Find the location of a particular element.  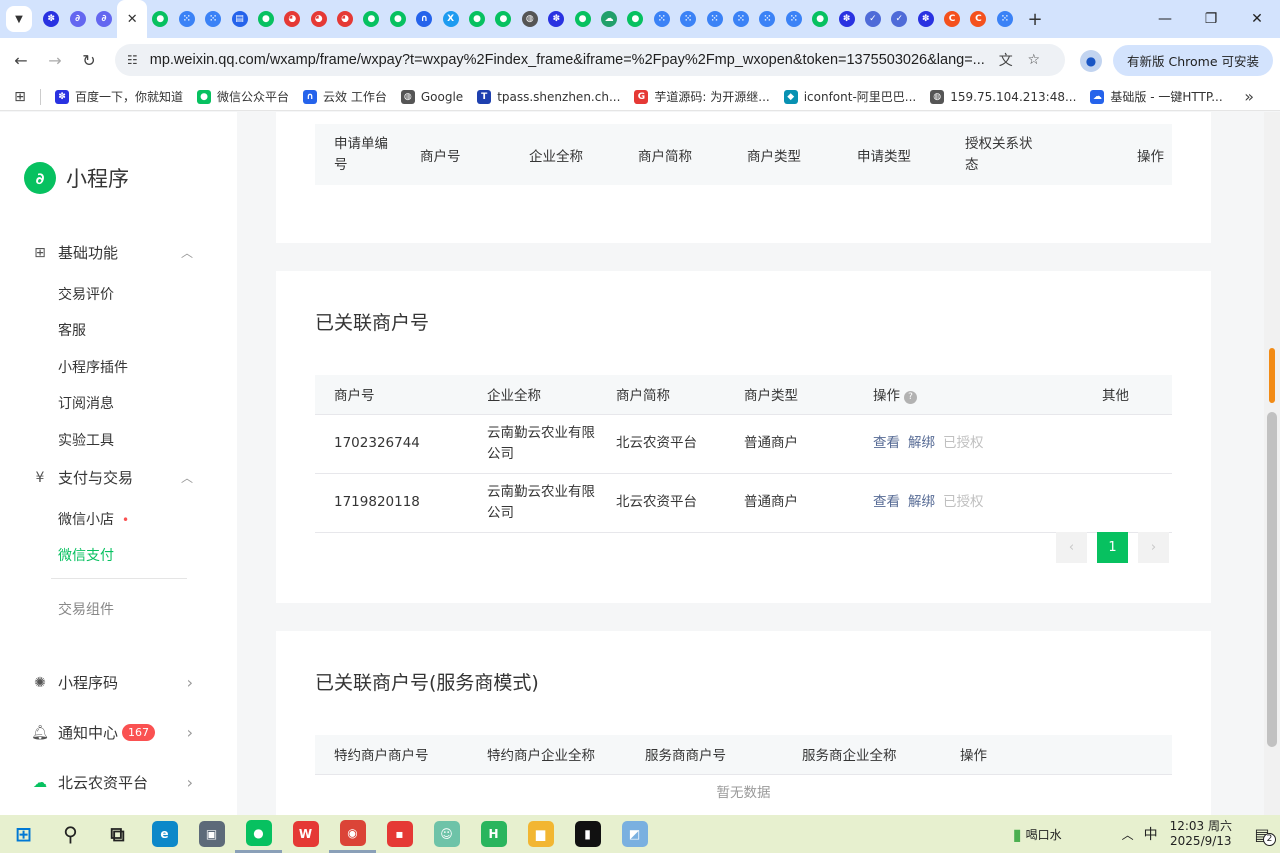

close-window-button: ✕ is located at coordinates (1257, 19).